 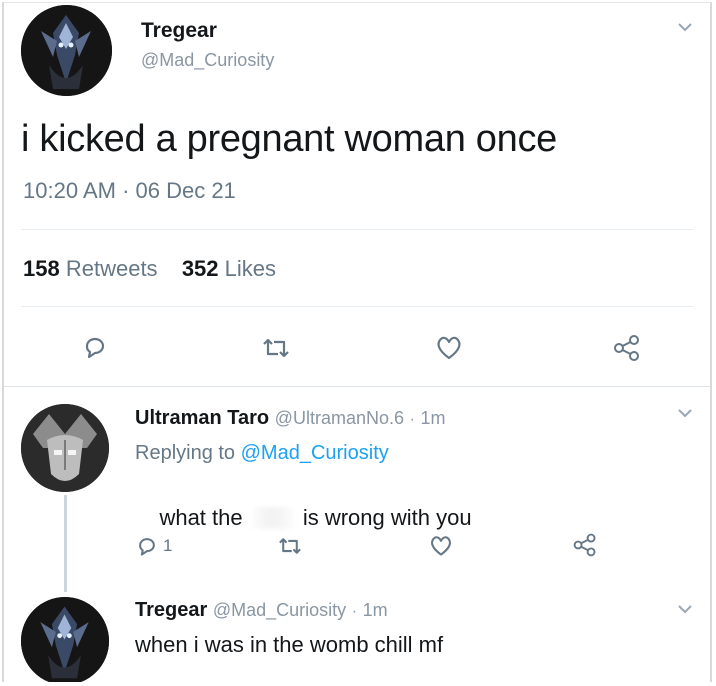 I want to click on like-label: Likes, so click(x=250, y=268).